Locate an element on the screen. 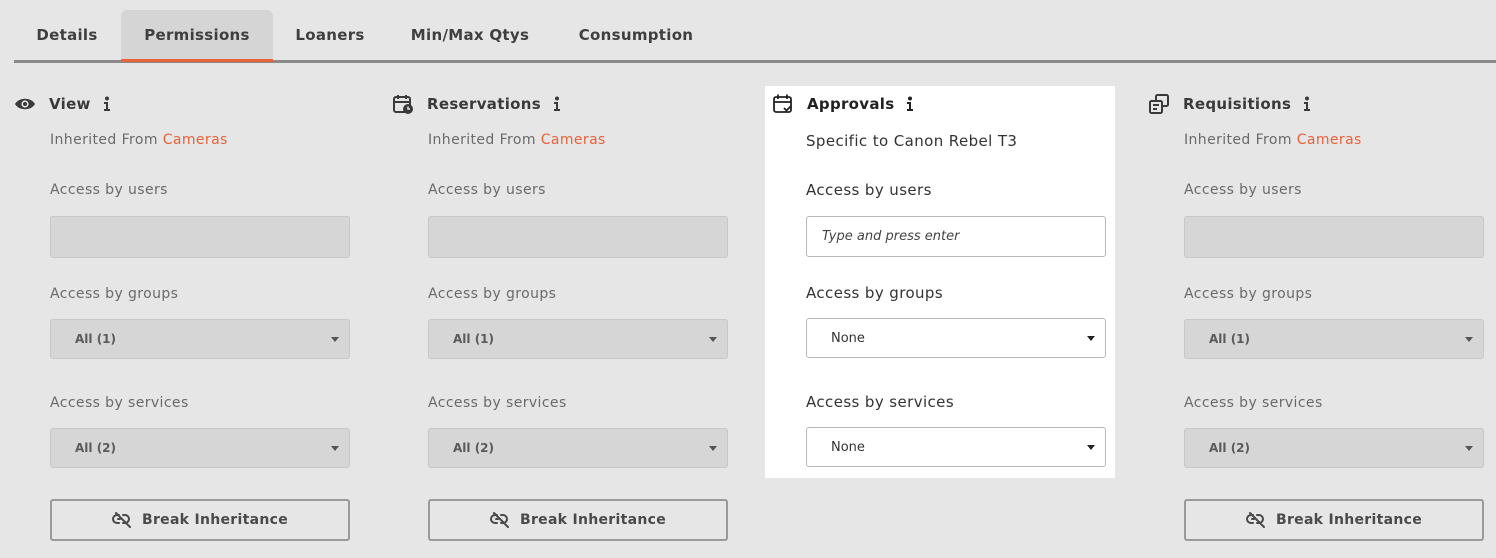 This screenshot has height=558, width=1496. view-header: View is located at coordinates (63, 104).